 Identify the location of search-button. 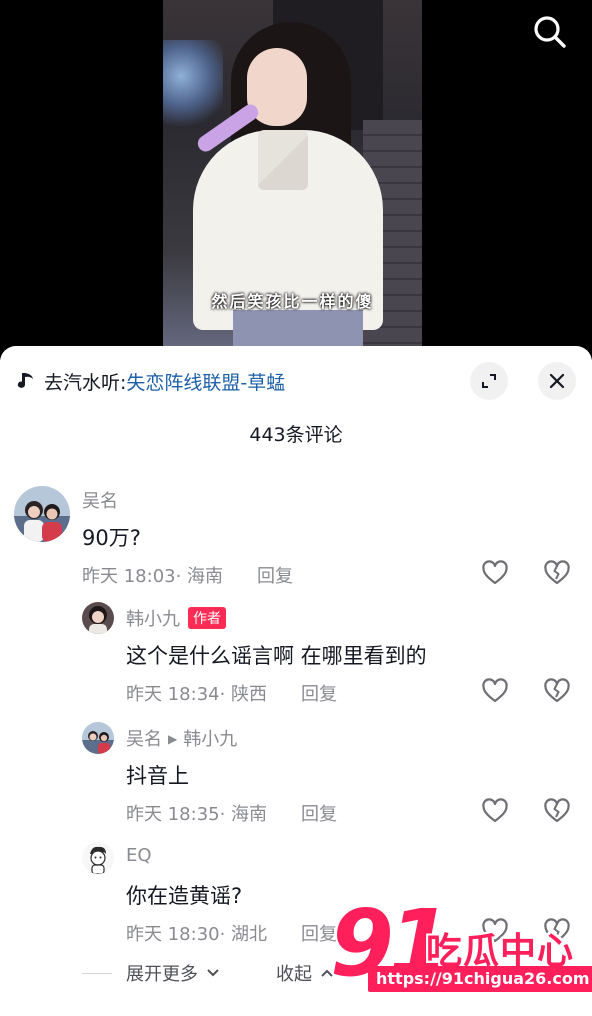
(550, 32).